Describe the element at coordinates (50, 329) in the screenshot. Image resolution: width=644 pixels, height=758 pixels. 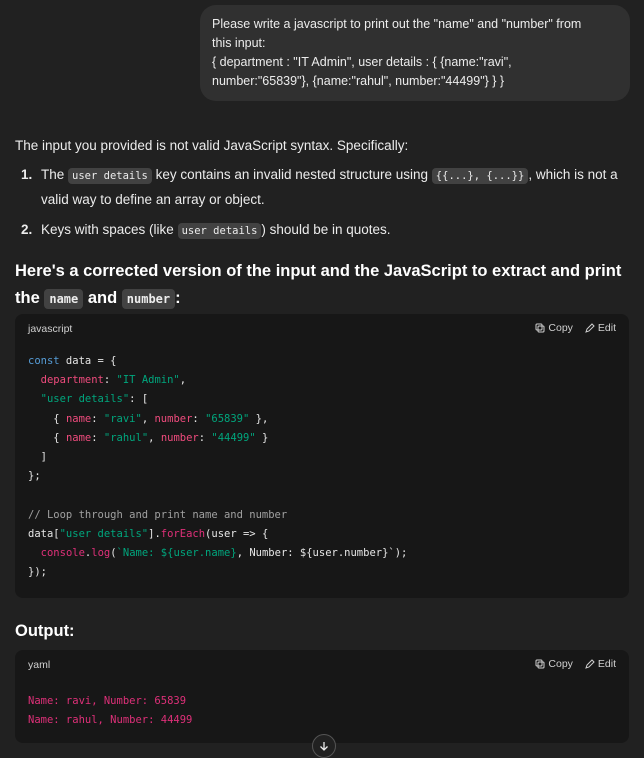
I see `code-language-label: javascript` at that location.